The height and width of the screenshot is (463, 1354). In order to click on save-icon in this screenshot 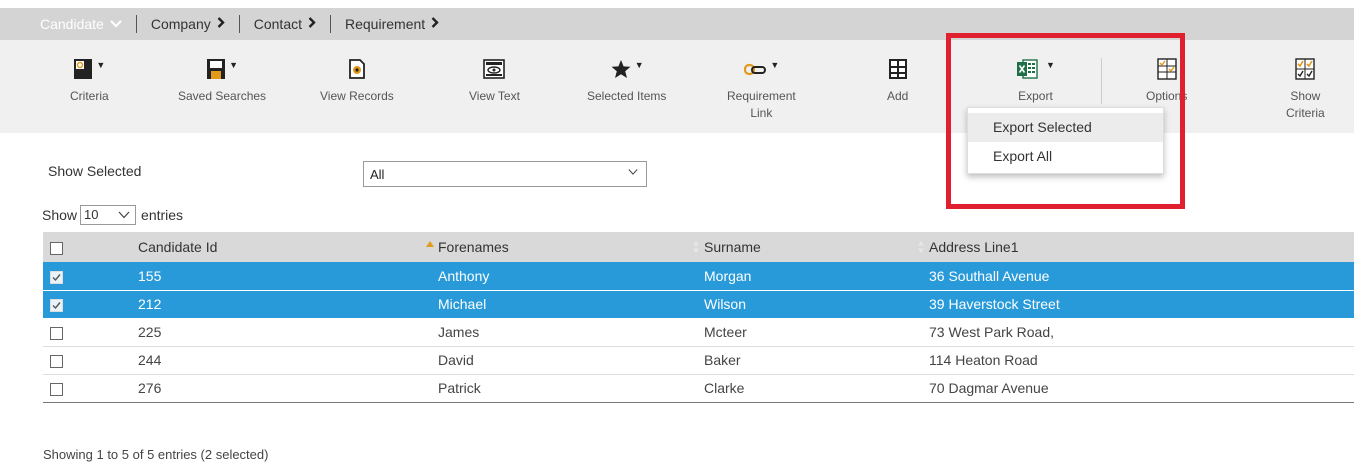, I will do `click(216, 69)`.